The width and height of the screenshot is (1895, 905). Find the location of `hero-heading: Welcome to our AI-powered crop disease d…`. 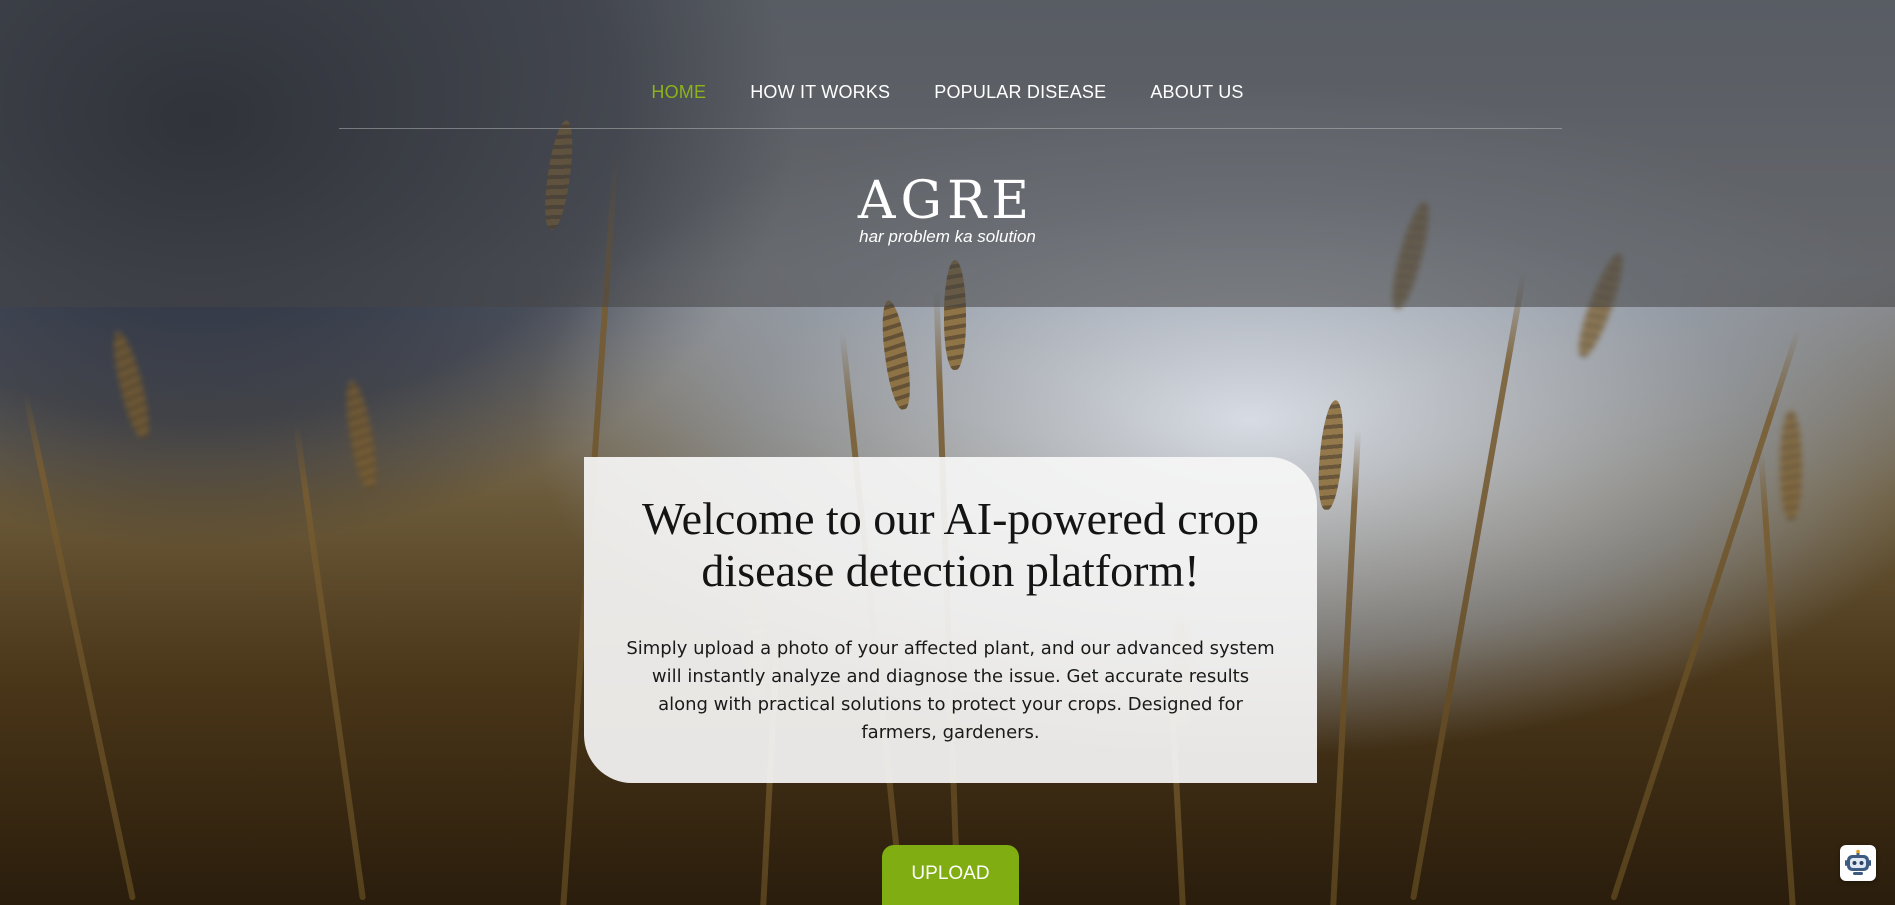

hero-heading: Welcome to our AI-powered crop disease d… is located at coordinates (950, 544).